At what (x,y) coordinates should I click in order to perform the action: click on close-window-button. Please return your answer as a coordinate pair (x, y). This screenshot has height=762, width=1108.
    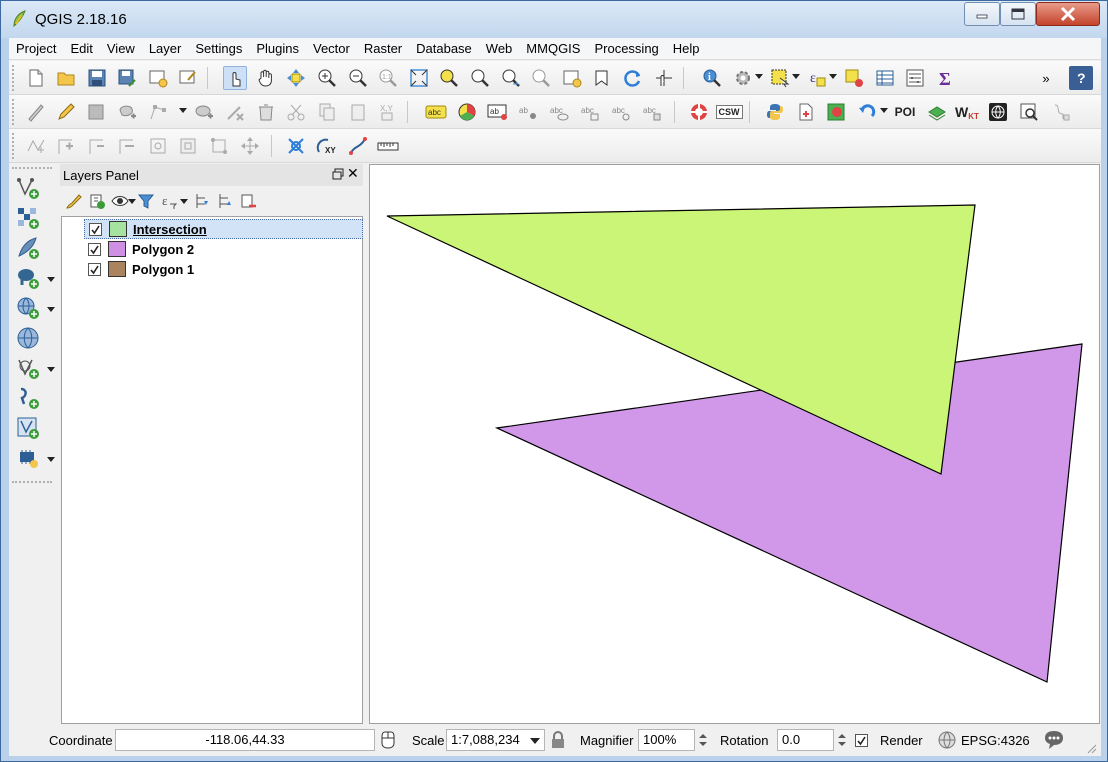
    Looking at the image, I should click on (1068, 14).